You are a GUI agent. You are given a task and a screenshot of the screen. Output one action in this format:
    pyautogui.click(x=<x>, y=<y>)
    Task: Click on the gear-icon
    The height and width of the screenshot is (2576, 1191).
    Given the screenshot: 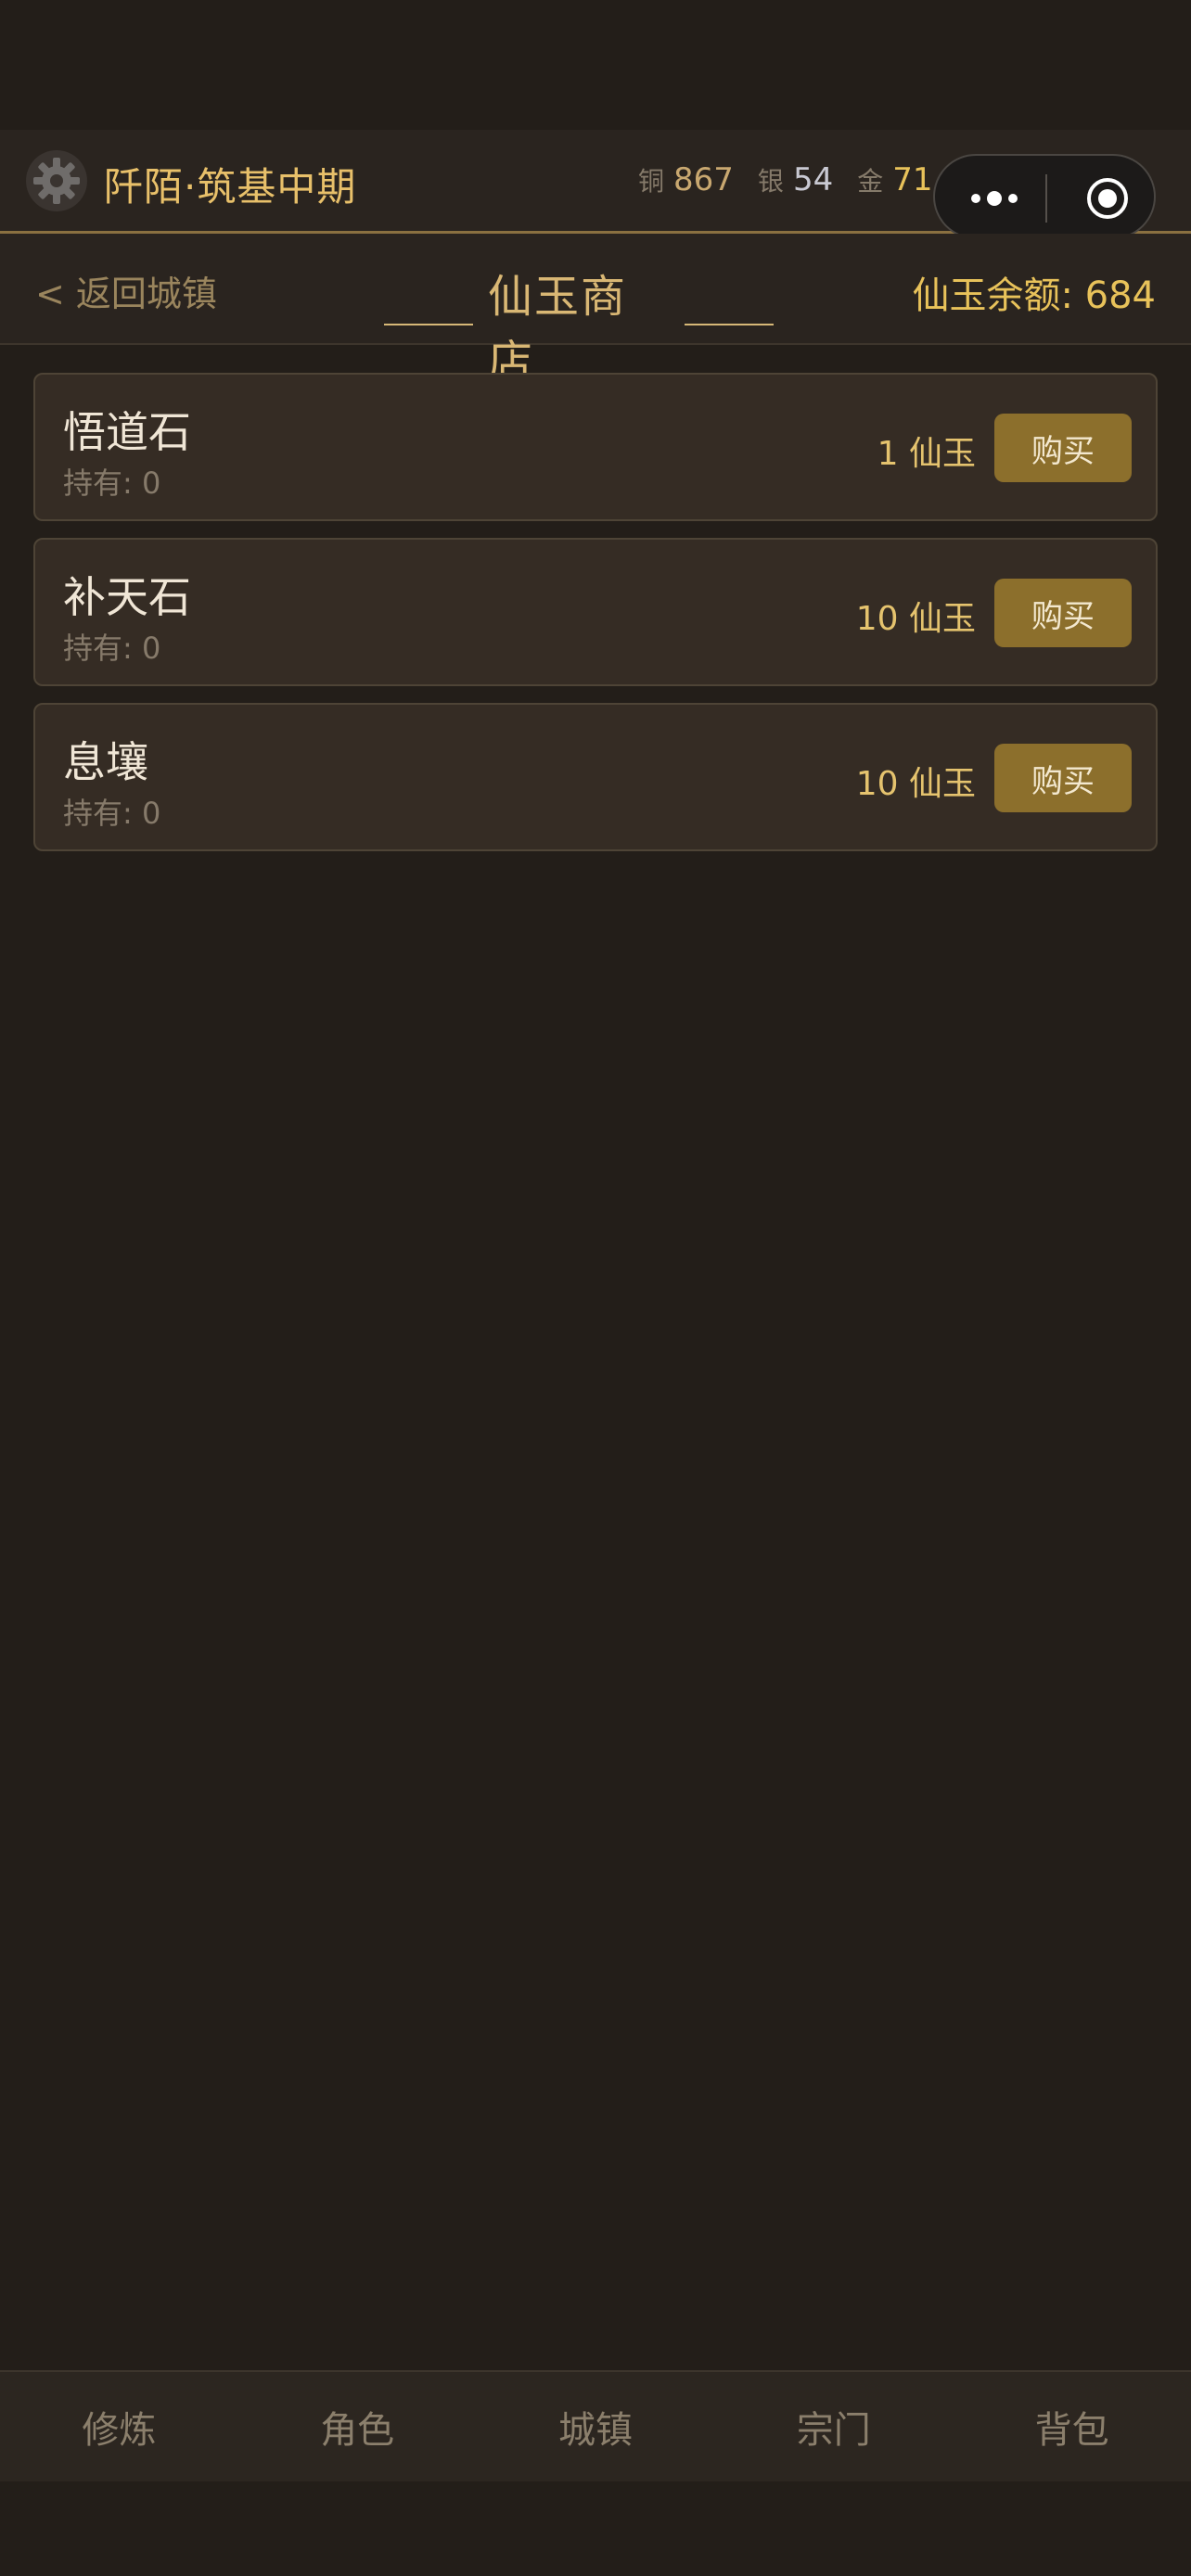 What is the action you would take?
    pyautogui.click(x=56, y=181)
    